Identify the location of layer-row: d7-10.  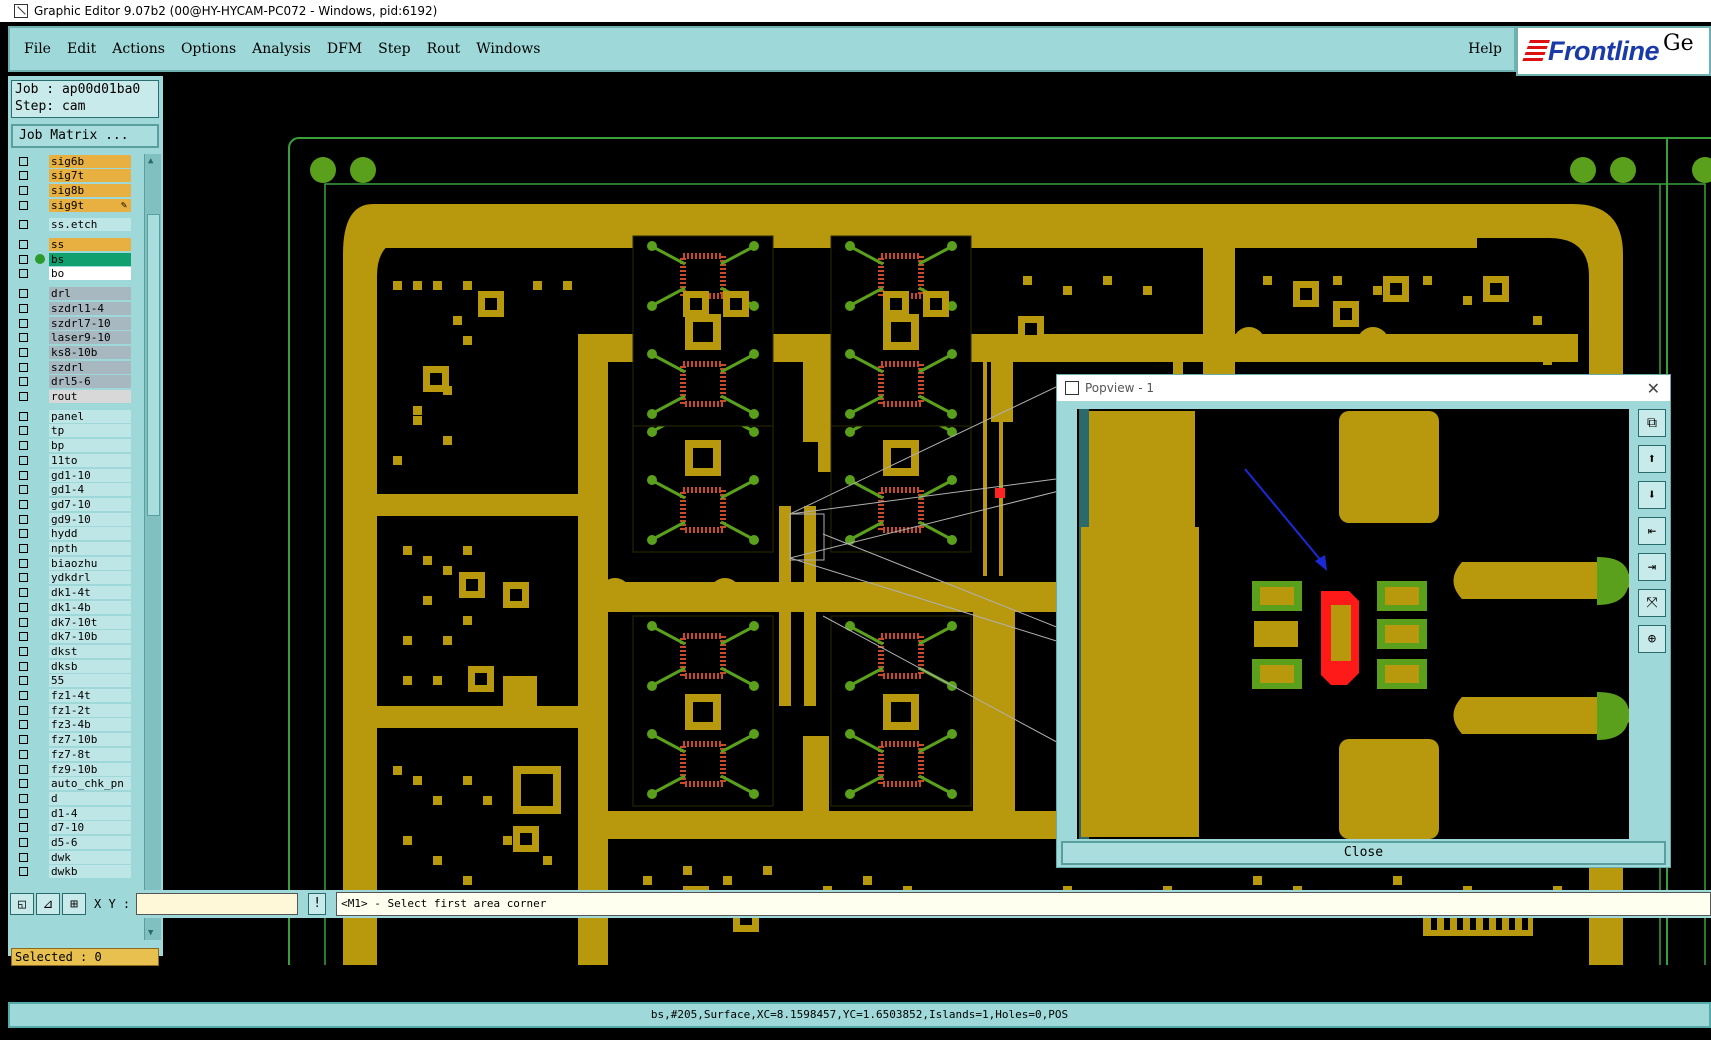
(75, 828).